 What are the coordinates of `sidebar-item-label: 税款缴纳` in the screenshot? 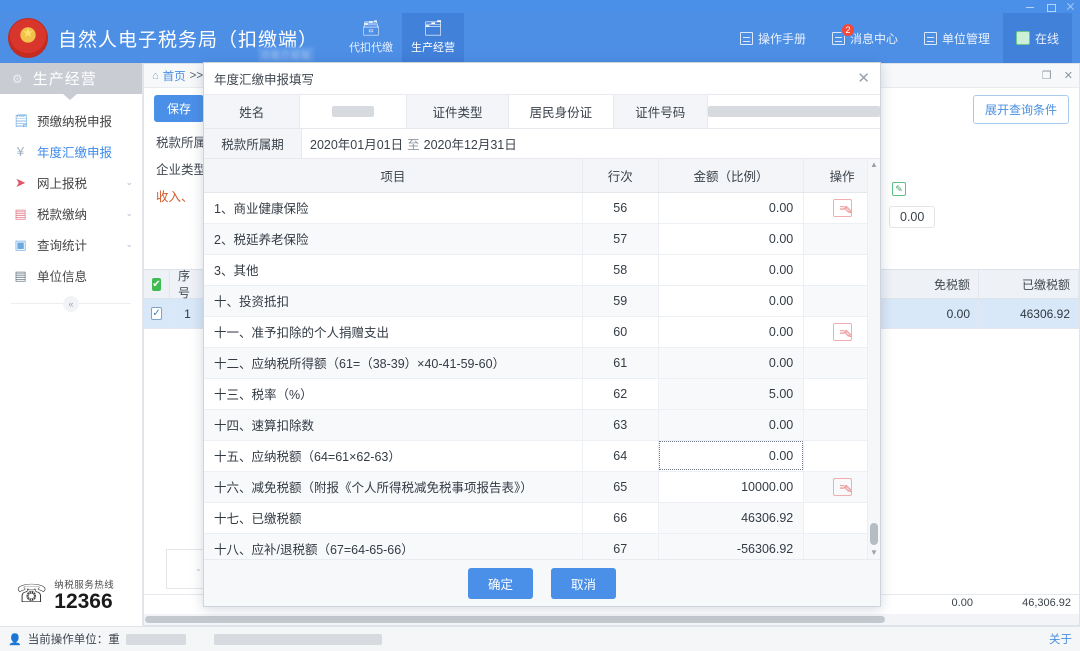 It's located at (62, 215).